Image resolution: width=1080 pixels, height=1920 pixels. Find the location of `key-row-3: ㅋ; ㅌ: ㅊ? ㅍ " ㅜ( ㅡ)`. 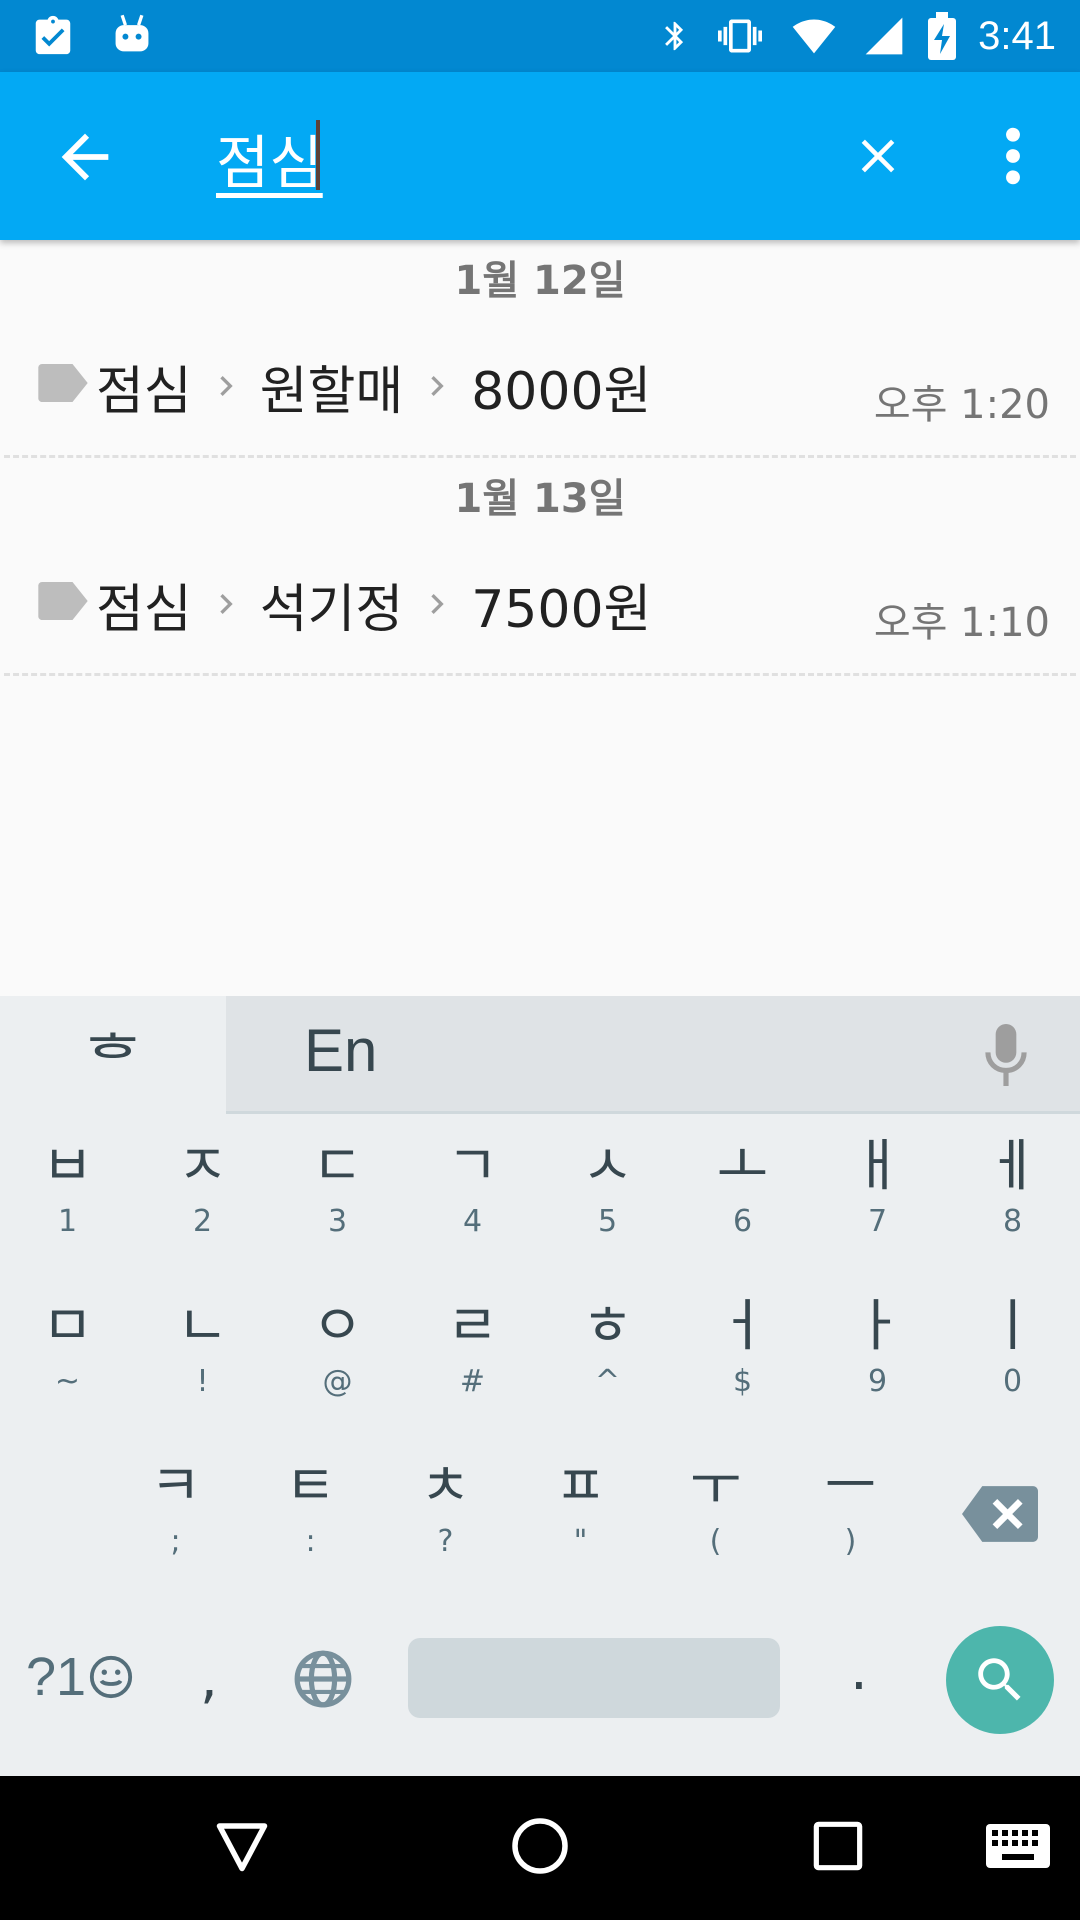

key-row-3: ㅋ; ㅌ: ㅊ? ㅍ " ㅜ( ㅡ) is located at coordinates (540, 1521).